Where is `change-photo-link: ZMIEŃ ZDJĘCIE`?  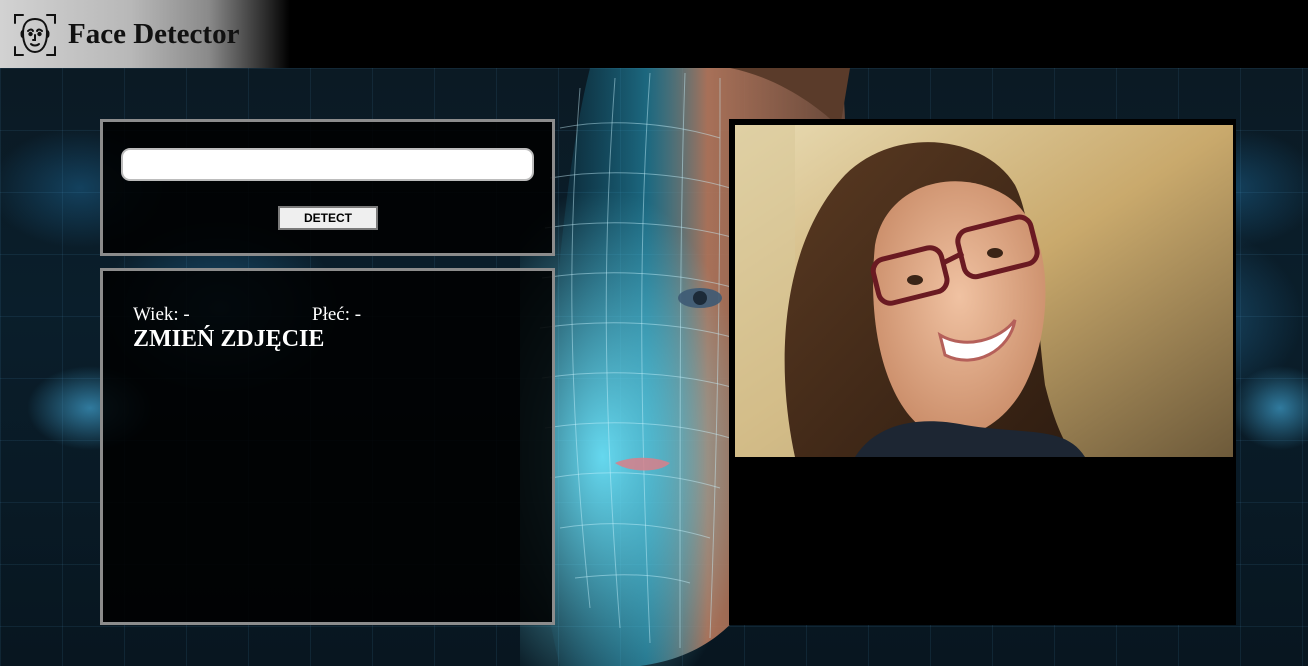
change-photo-link: ZMIEŃ ZDJĘCIE is located at coordinates (228, 339).